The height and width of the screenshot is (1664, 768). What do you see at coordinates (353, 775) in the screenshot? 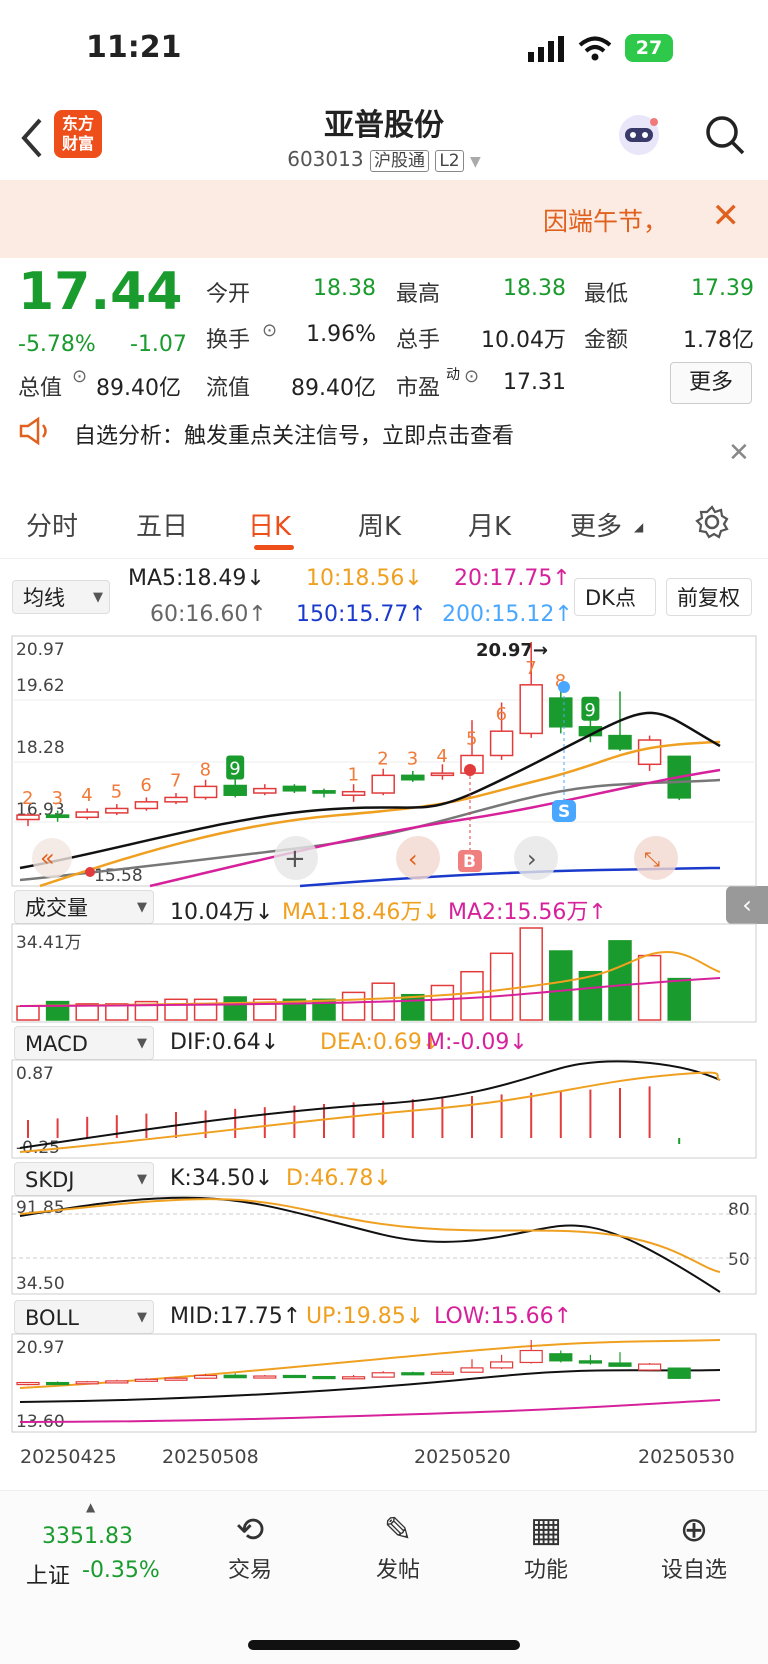
I see `td-count-label: 1` at bounding box center [353, 775].